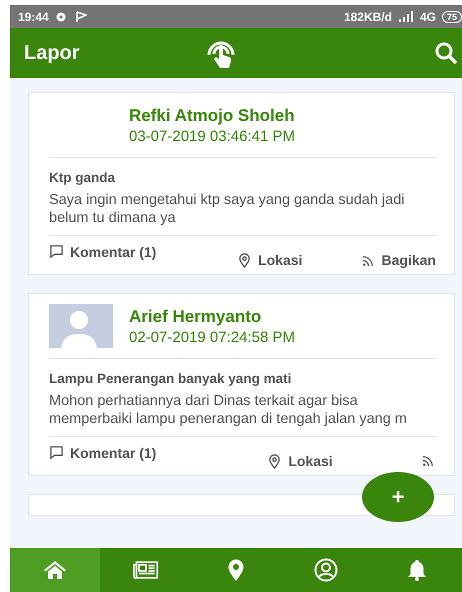 Image resolution: width=462 pixels, height=592 pixels. Describe the element at coordinates (212, 136) in the screenshot. I see `post-date: 03-07-2019 03:46:41 PM` at that location.